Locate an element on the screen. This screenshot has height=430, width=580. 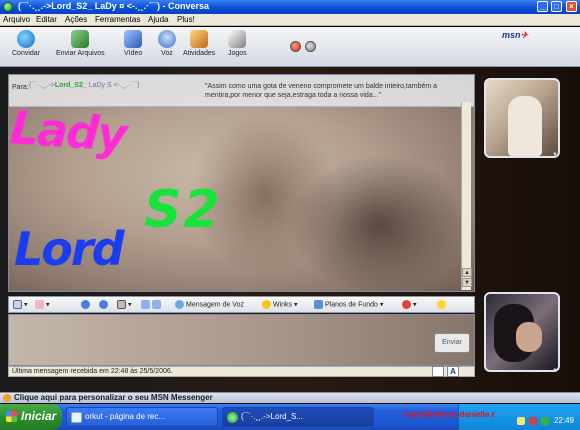
games-label: Jogos is located at coordinates (237, 53).